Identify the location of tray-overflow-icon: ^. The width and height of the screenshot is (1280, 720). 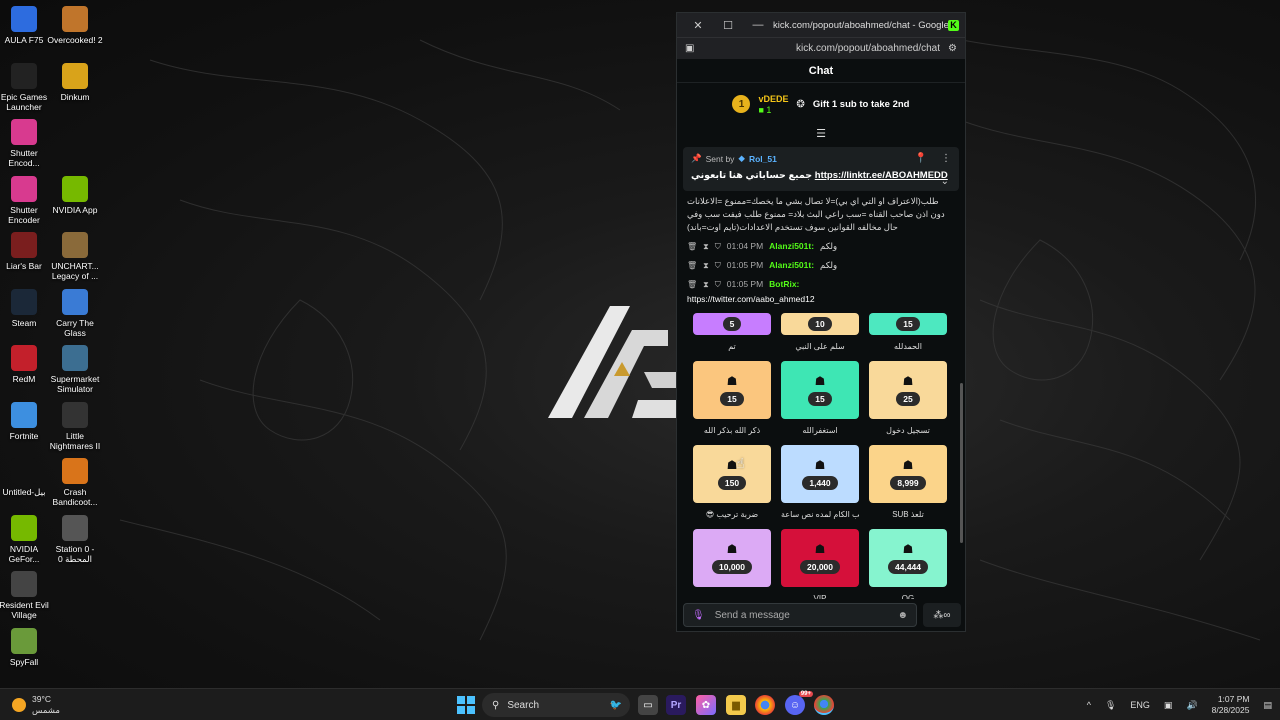
(1089, 705).